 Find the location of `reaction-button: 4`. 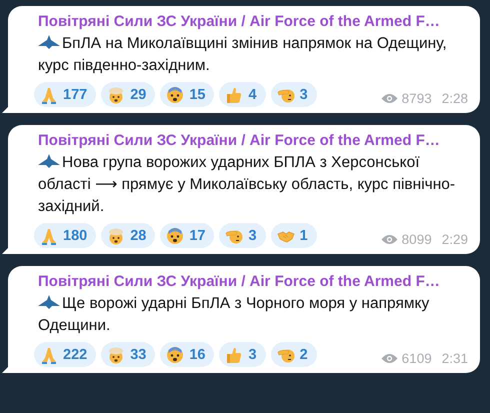

reaction-button: 4 is located at coordinates (242, 94).